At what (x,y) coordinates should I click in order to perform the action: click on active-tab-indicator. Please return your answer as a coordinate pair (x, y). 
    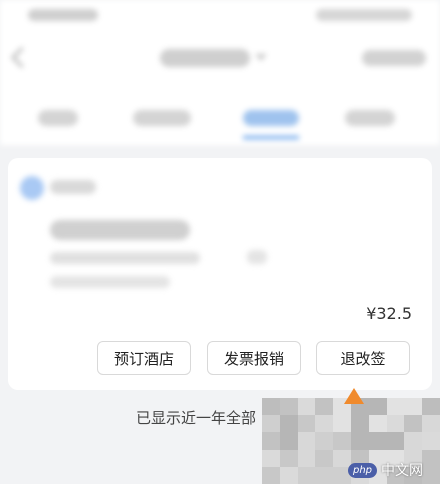
    Looking at the image, I should click on (271, 137).